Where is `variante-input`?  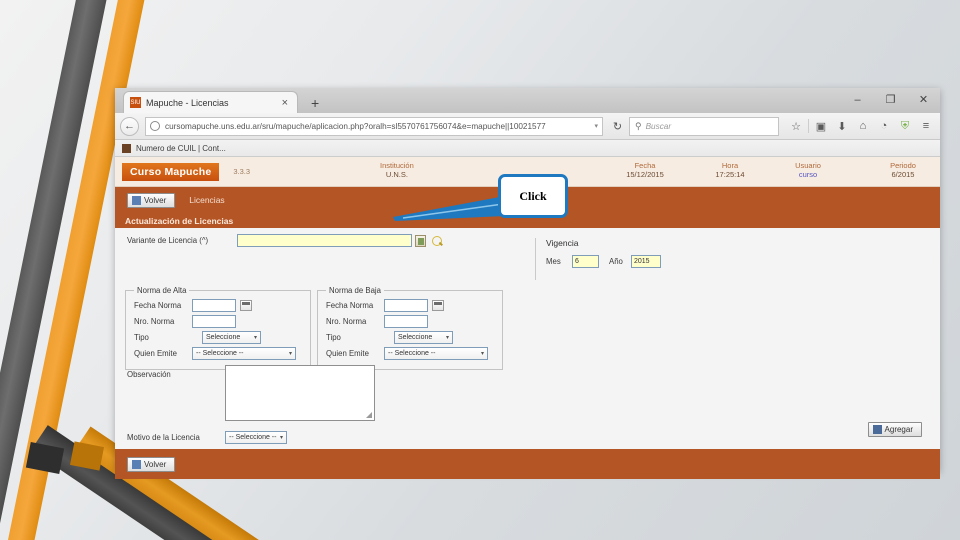
variante-input is located at coordinates (324, 240).